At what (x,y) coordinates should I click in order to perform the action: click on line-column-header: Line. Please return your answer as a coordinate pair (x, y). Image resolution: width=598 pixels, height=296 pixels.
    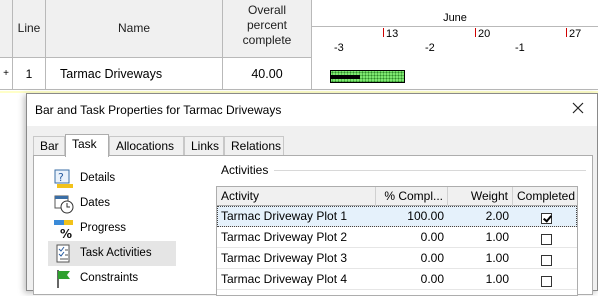
    Looking at the image, I should click on (29, 28).